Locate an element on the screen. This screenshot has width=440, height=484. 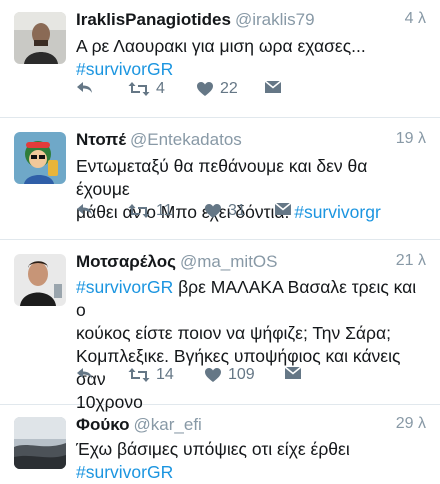
display-name: Μοτσαρέλος is located at coordinates (126, 261).